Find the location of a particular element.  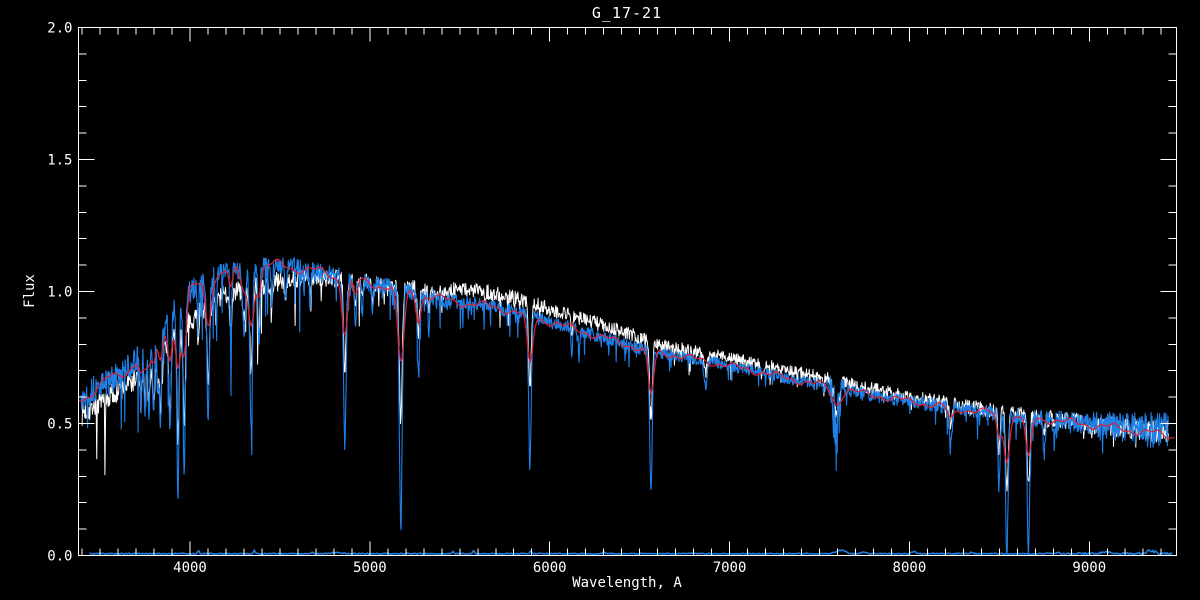

y-tick-label: 1.5 is located at coordinates (59, 161).